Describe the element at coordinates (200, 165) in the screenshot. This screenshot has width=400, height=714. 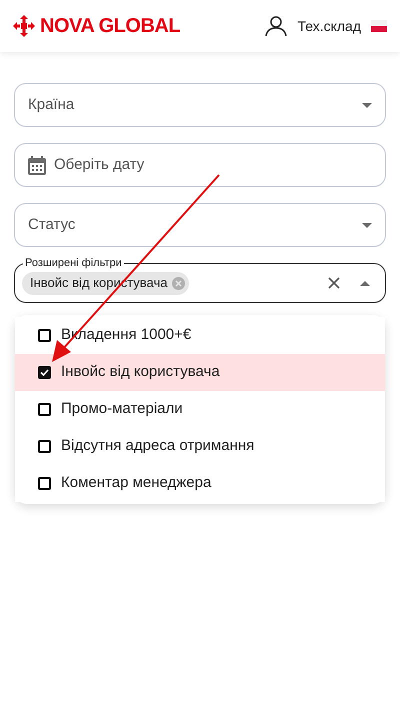
I see `date-field: Оберіть дату` at that location.